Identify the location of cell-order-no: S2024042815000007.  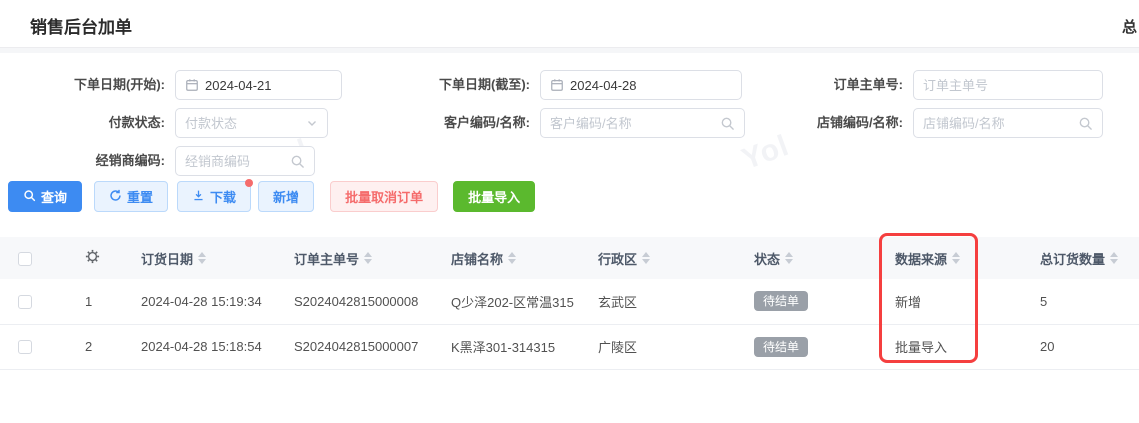
(356, 346).